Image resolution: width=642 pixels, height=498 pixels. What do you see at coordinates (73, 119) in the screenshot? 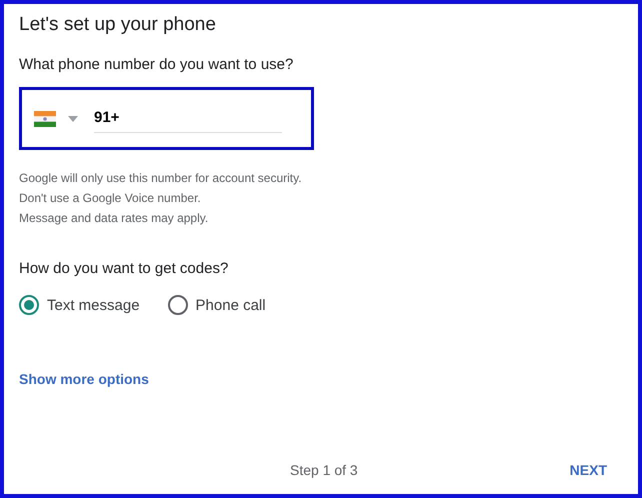
I see `caret-icon` at bounding box center [73, 119].